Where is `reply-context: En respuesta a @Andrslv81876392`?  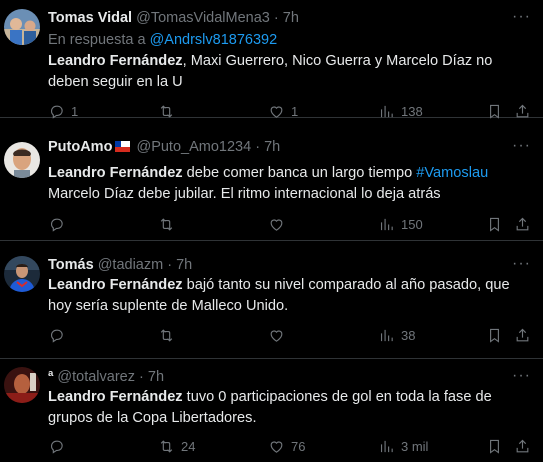
reply-context: En respuesta a @Andrslv81876392 is located at coordinates (162, 40).